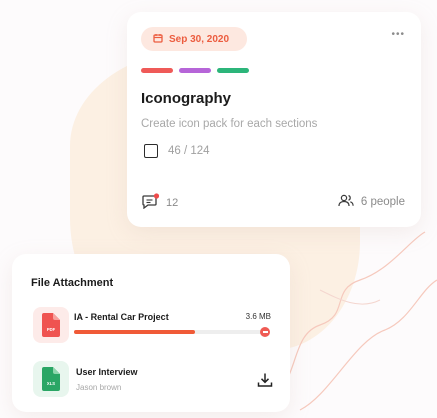  What do you see at coordinates (51, 383) in the screenshot?
I see `xls-file-type-label: XLS` at bounding box center [51, 383].